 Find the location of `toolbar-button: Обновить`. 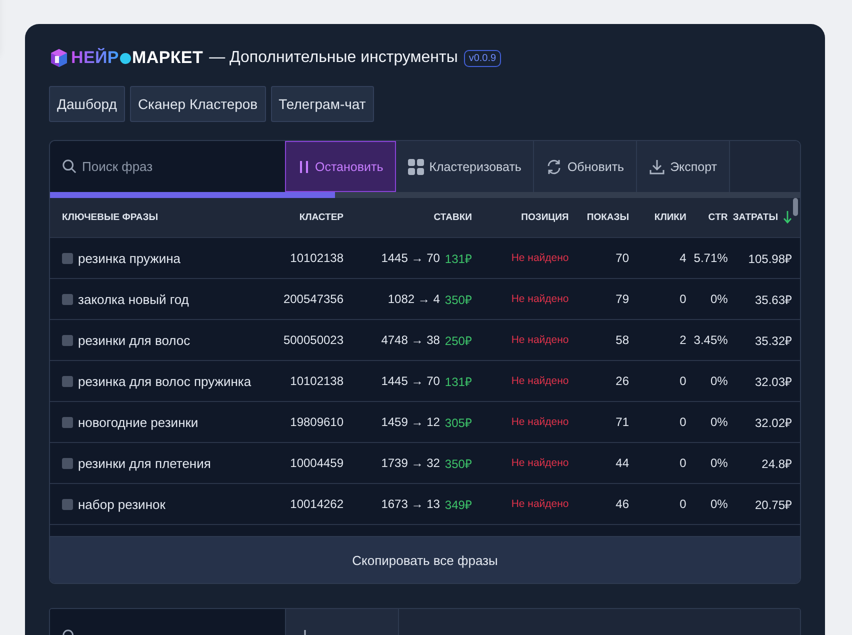

toolbar-button: Обновить is located at coordinates (586, 166).